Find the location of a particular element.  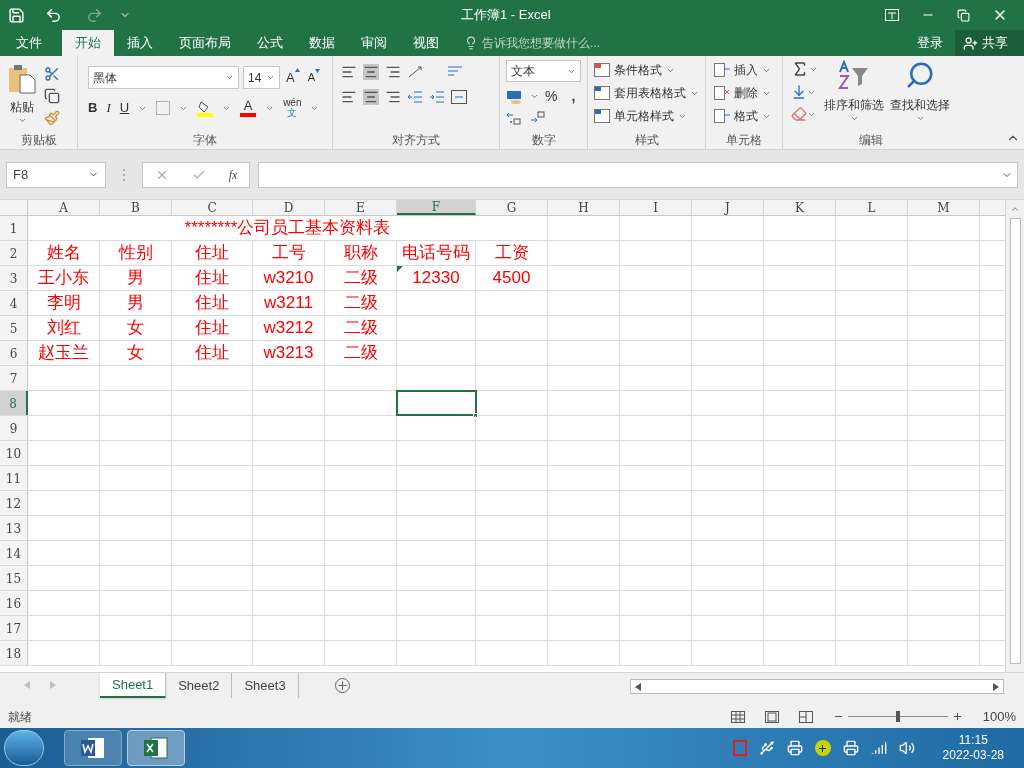

bold-button: B is located at coordinates (93, 108).